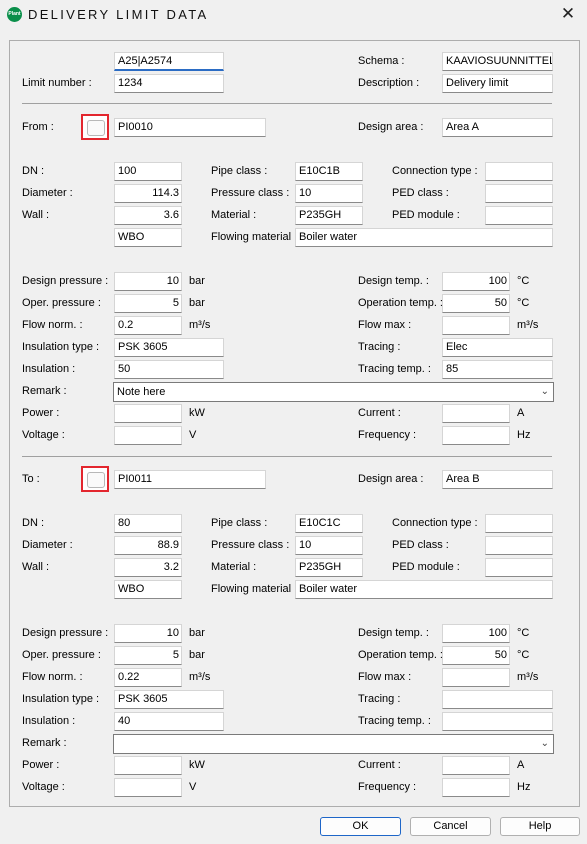 This screenshot has width=587, height=844. I want to click on to-tracing-field, so click(497, 699).